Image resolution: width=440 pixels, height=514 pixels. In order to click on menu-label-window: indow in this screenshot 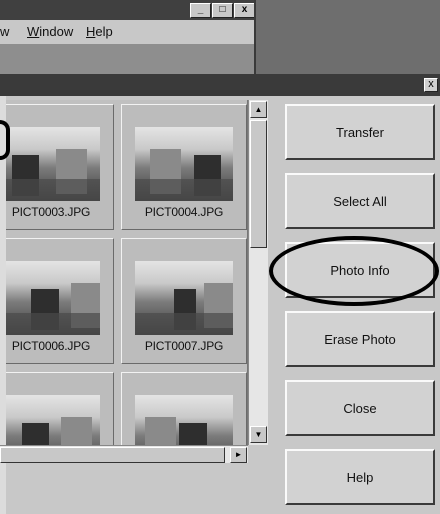, I will do `click(56, 31)`.